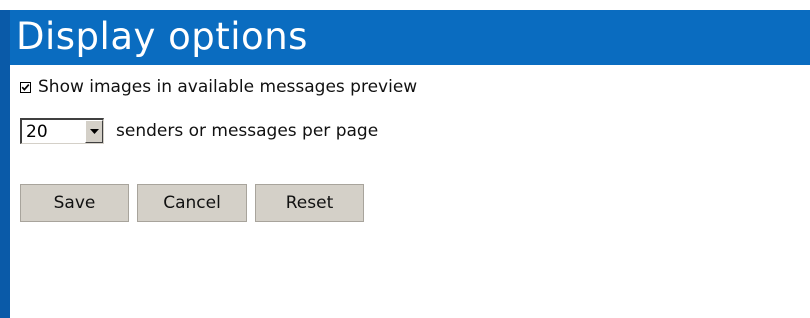 This screenshot has height=318, width=810. I want to click on cancel-button: Cancel, so click(192, 203).